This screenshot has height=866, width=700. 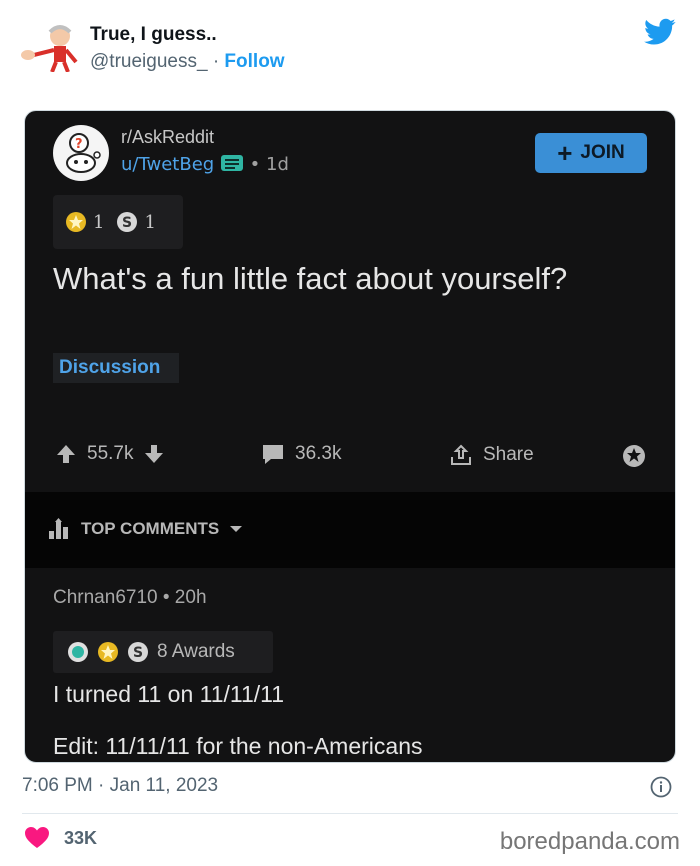 I want to click on comments-button: 36.3k, so click(x=301, y=454).